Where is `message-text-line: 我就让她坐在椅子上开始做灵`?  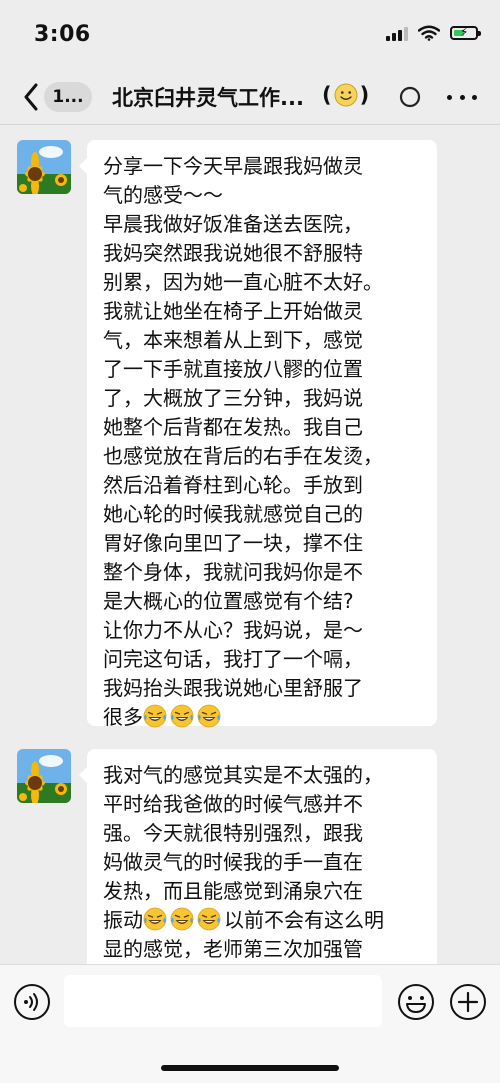 message-text-line: 我就让她坐在椅子上开始做灵 is located at coordinates (233, 311).